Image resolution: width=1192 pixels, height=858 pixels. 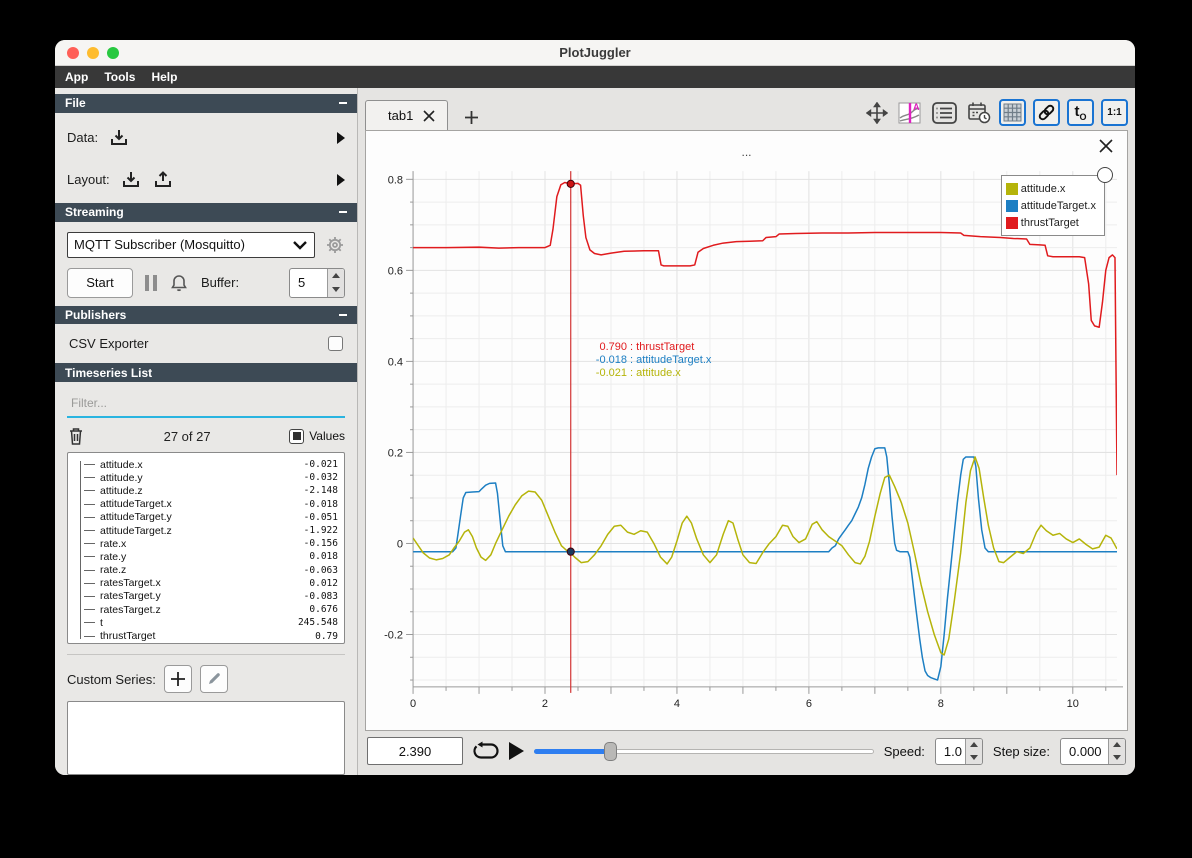 What do you see at coordinates (297, 436) in the screenshot?
I see `values-checkbox` at bounding box center [297, 436].